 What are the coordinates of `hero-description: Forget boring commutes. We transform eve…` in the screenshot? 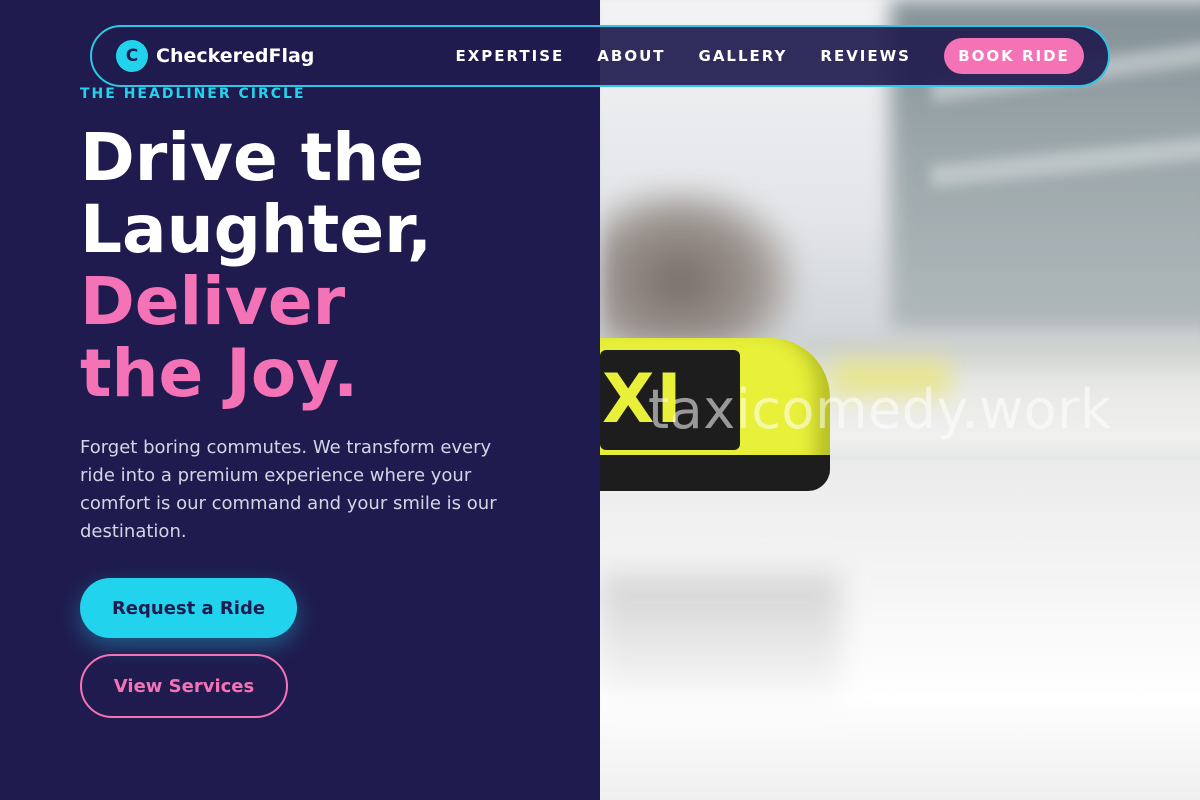 It's located at (288, 489).